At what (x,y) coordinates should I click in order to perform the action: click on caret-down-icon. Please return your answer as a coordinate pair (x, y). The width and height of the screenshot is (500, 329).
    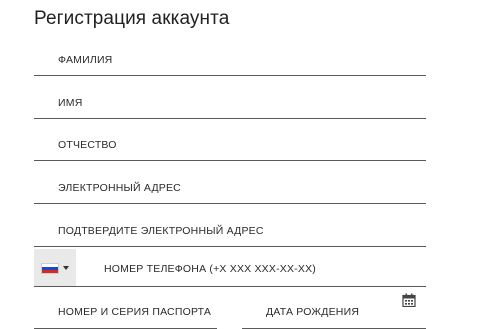
    Looking at the image, I should click on (66, 268).